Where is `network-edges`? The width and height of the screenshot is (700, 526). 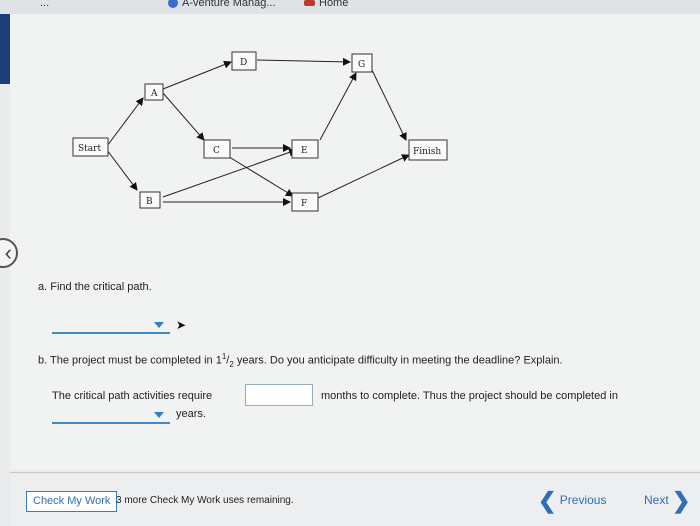 network-edges is located at coordinates (258, 131).